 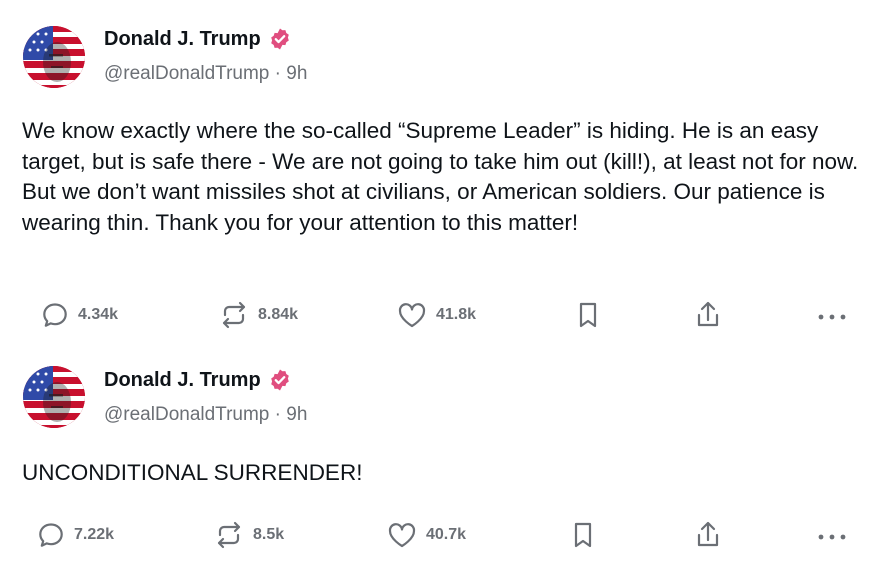 I want to click on repost-button: 8.84k, so click(x=258, y=315).